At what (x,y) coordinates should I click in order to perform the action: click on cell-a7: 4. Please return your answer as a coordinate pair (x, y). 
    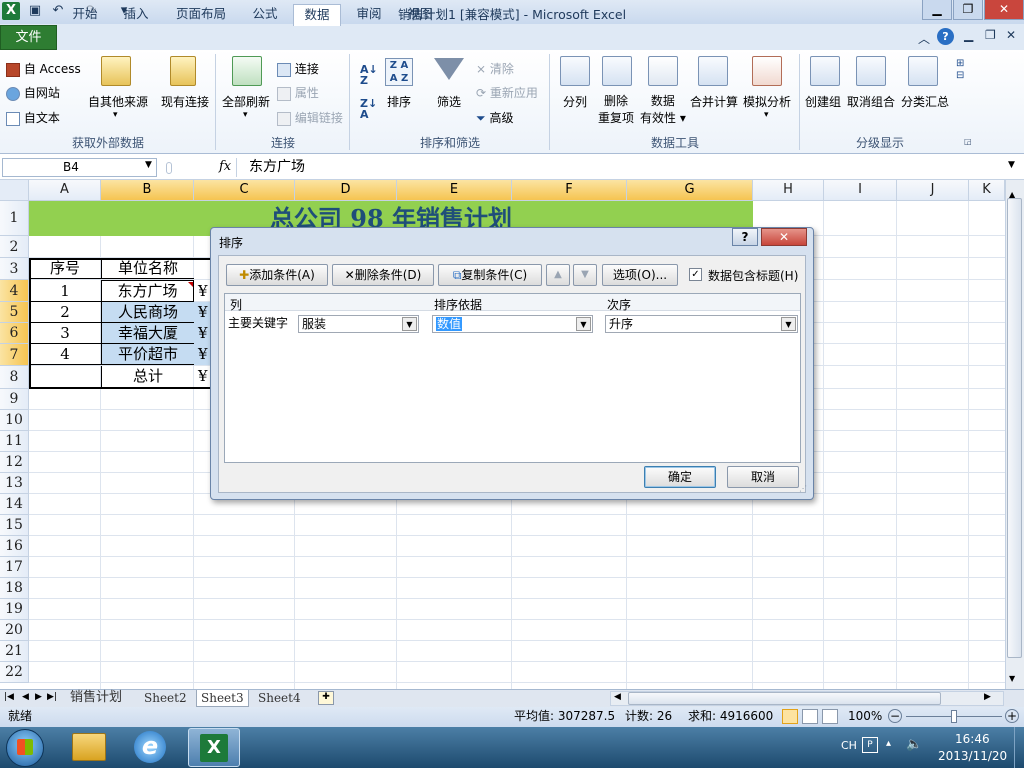
    Looking at the image, I should click on (65, 354).